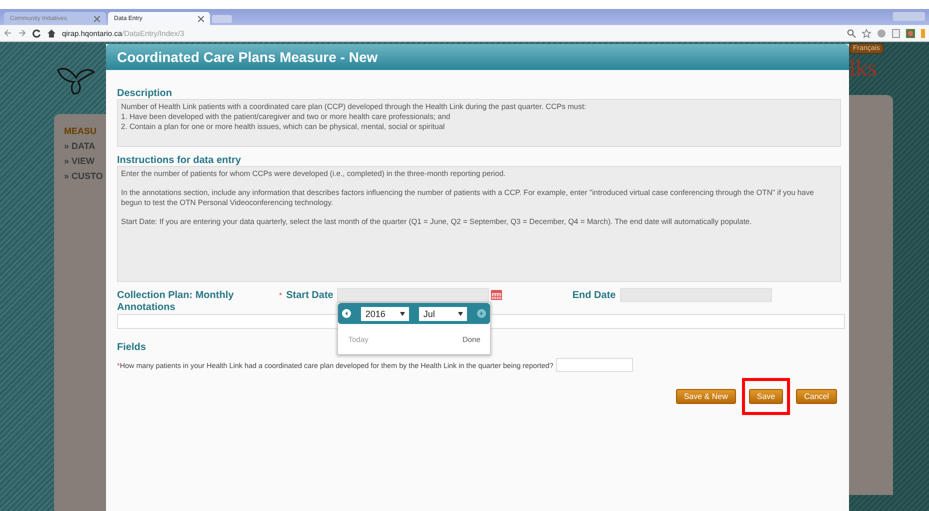 The height and width of the screenshot is (511, 929). Describe the element at coordinates (176, 295) in the screenshot. I see `collection-plan-label: Collection Plan: Monthly` at that location.